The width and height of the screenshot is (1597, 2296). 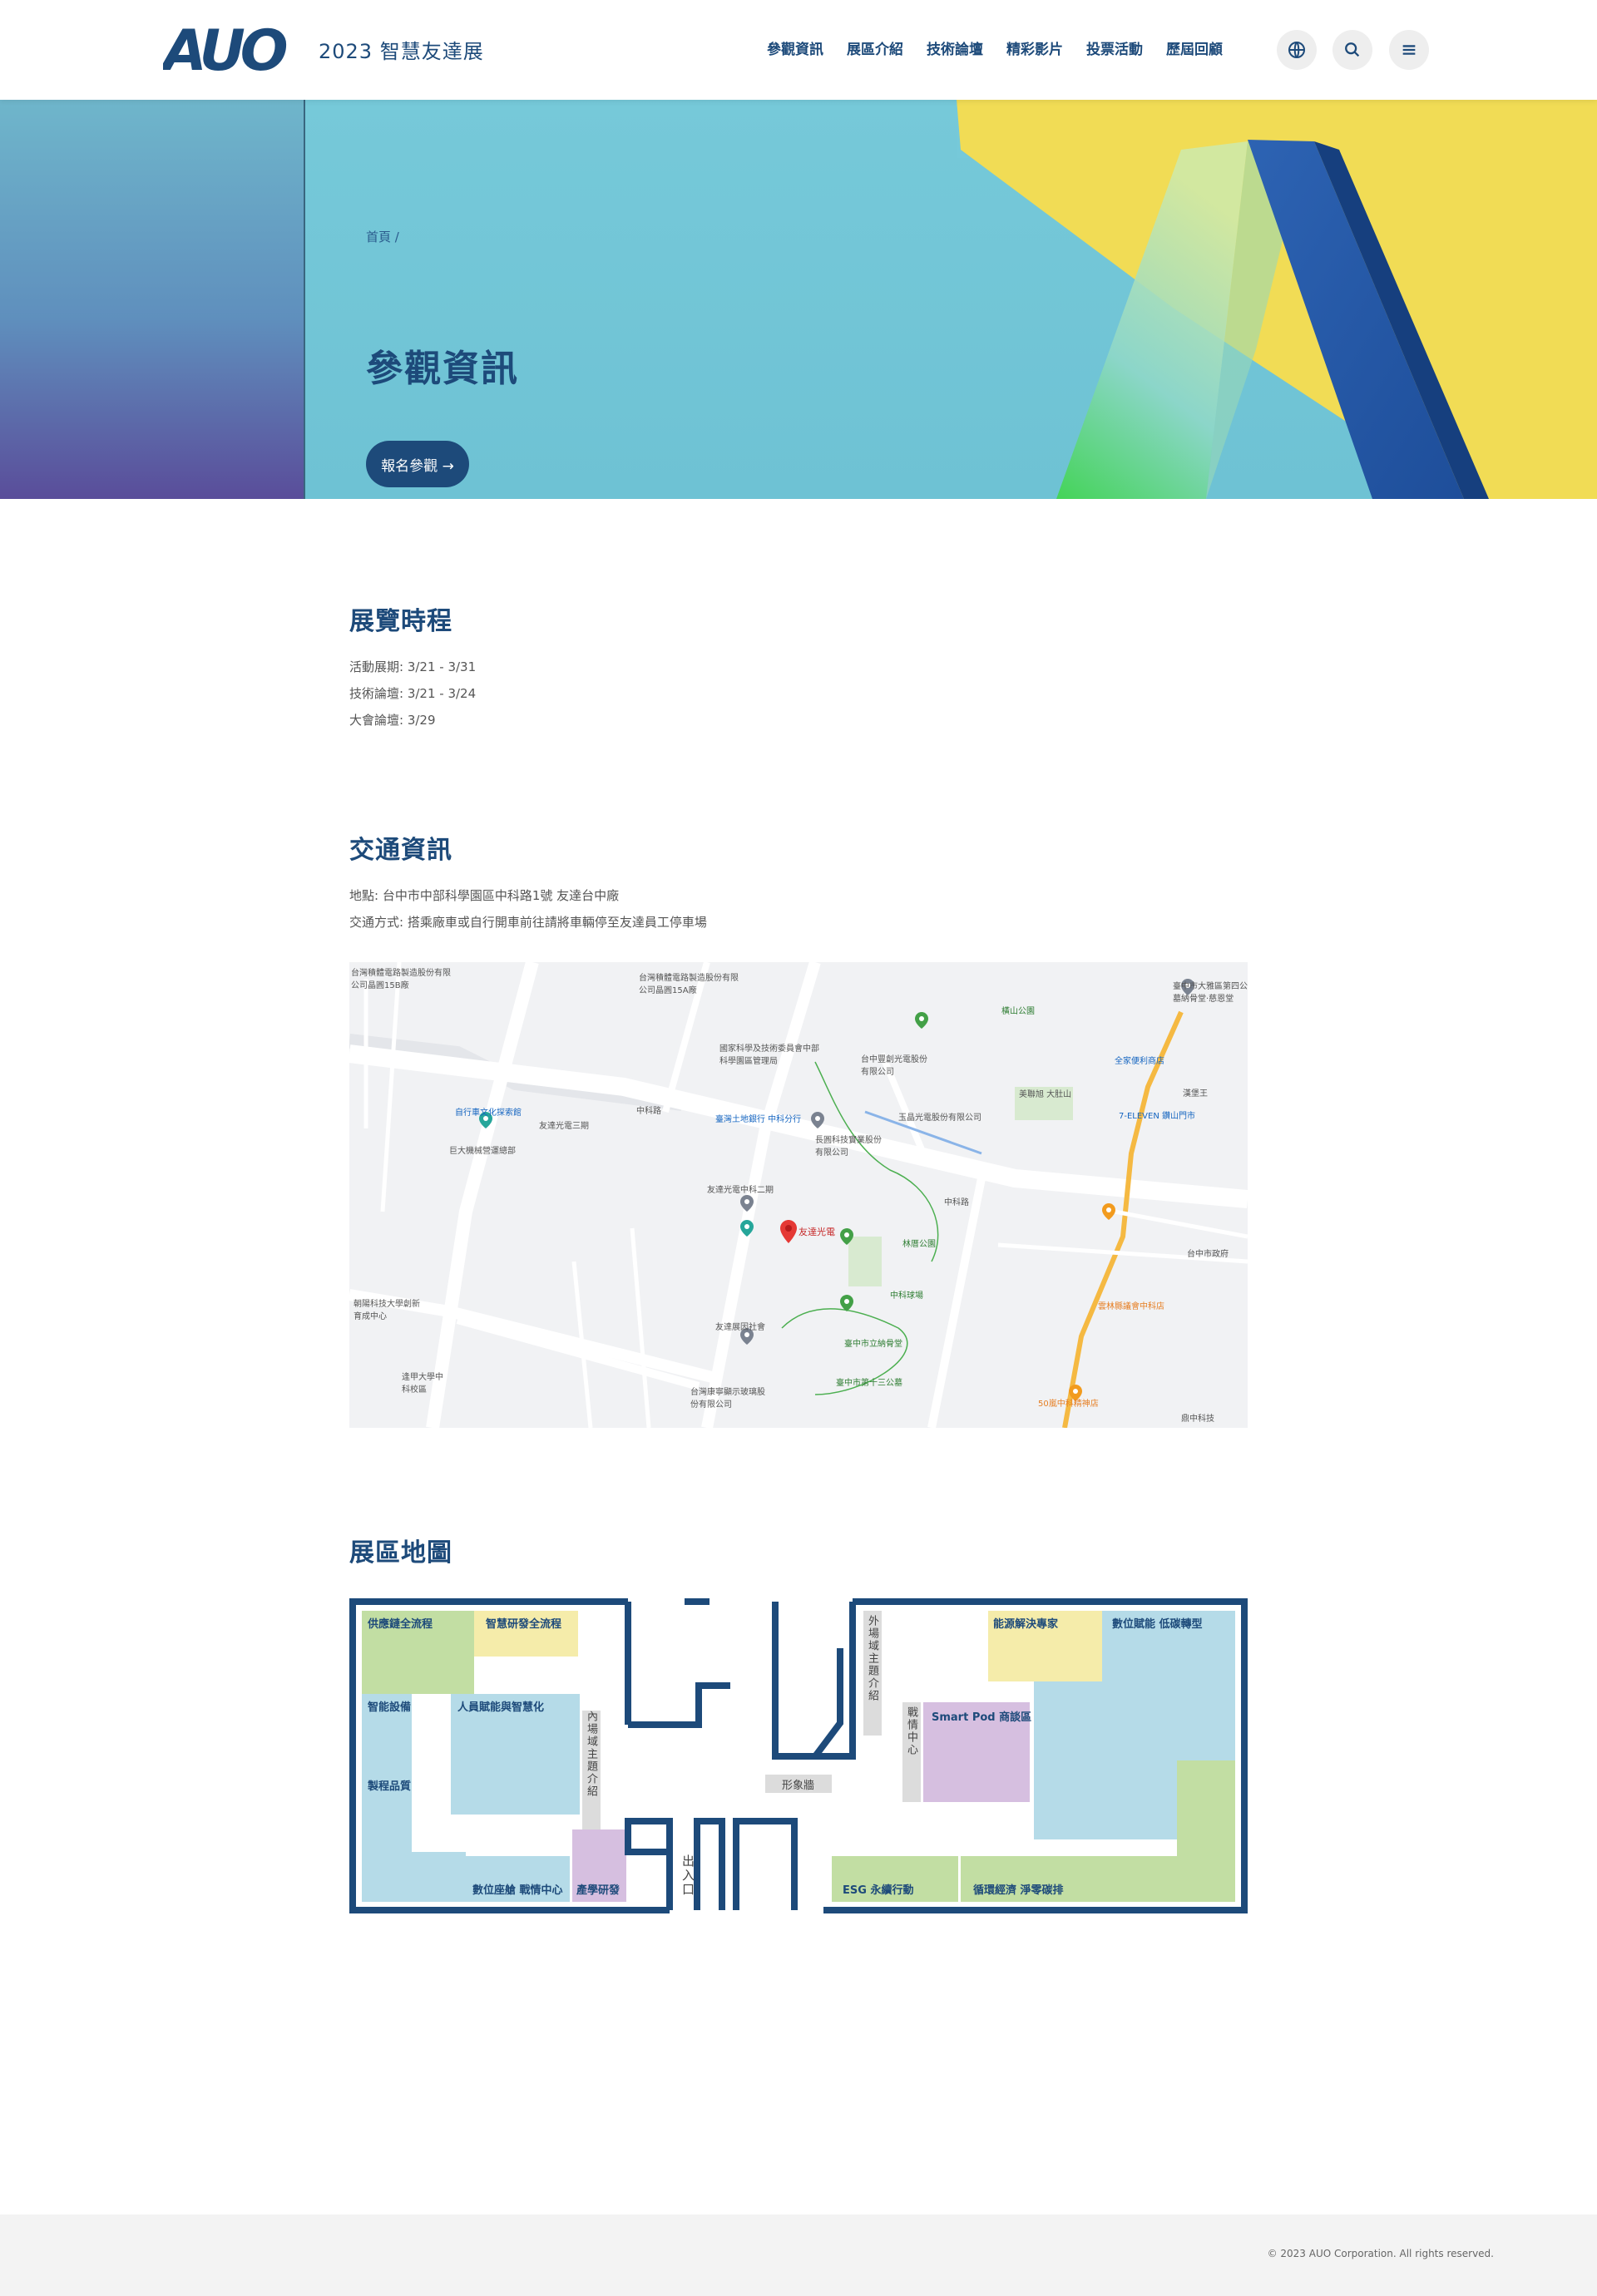 I want to click on site-title: 2023 智慧友達展, so click(x=401, y=51).